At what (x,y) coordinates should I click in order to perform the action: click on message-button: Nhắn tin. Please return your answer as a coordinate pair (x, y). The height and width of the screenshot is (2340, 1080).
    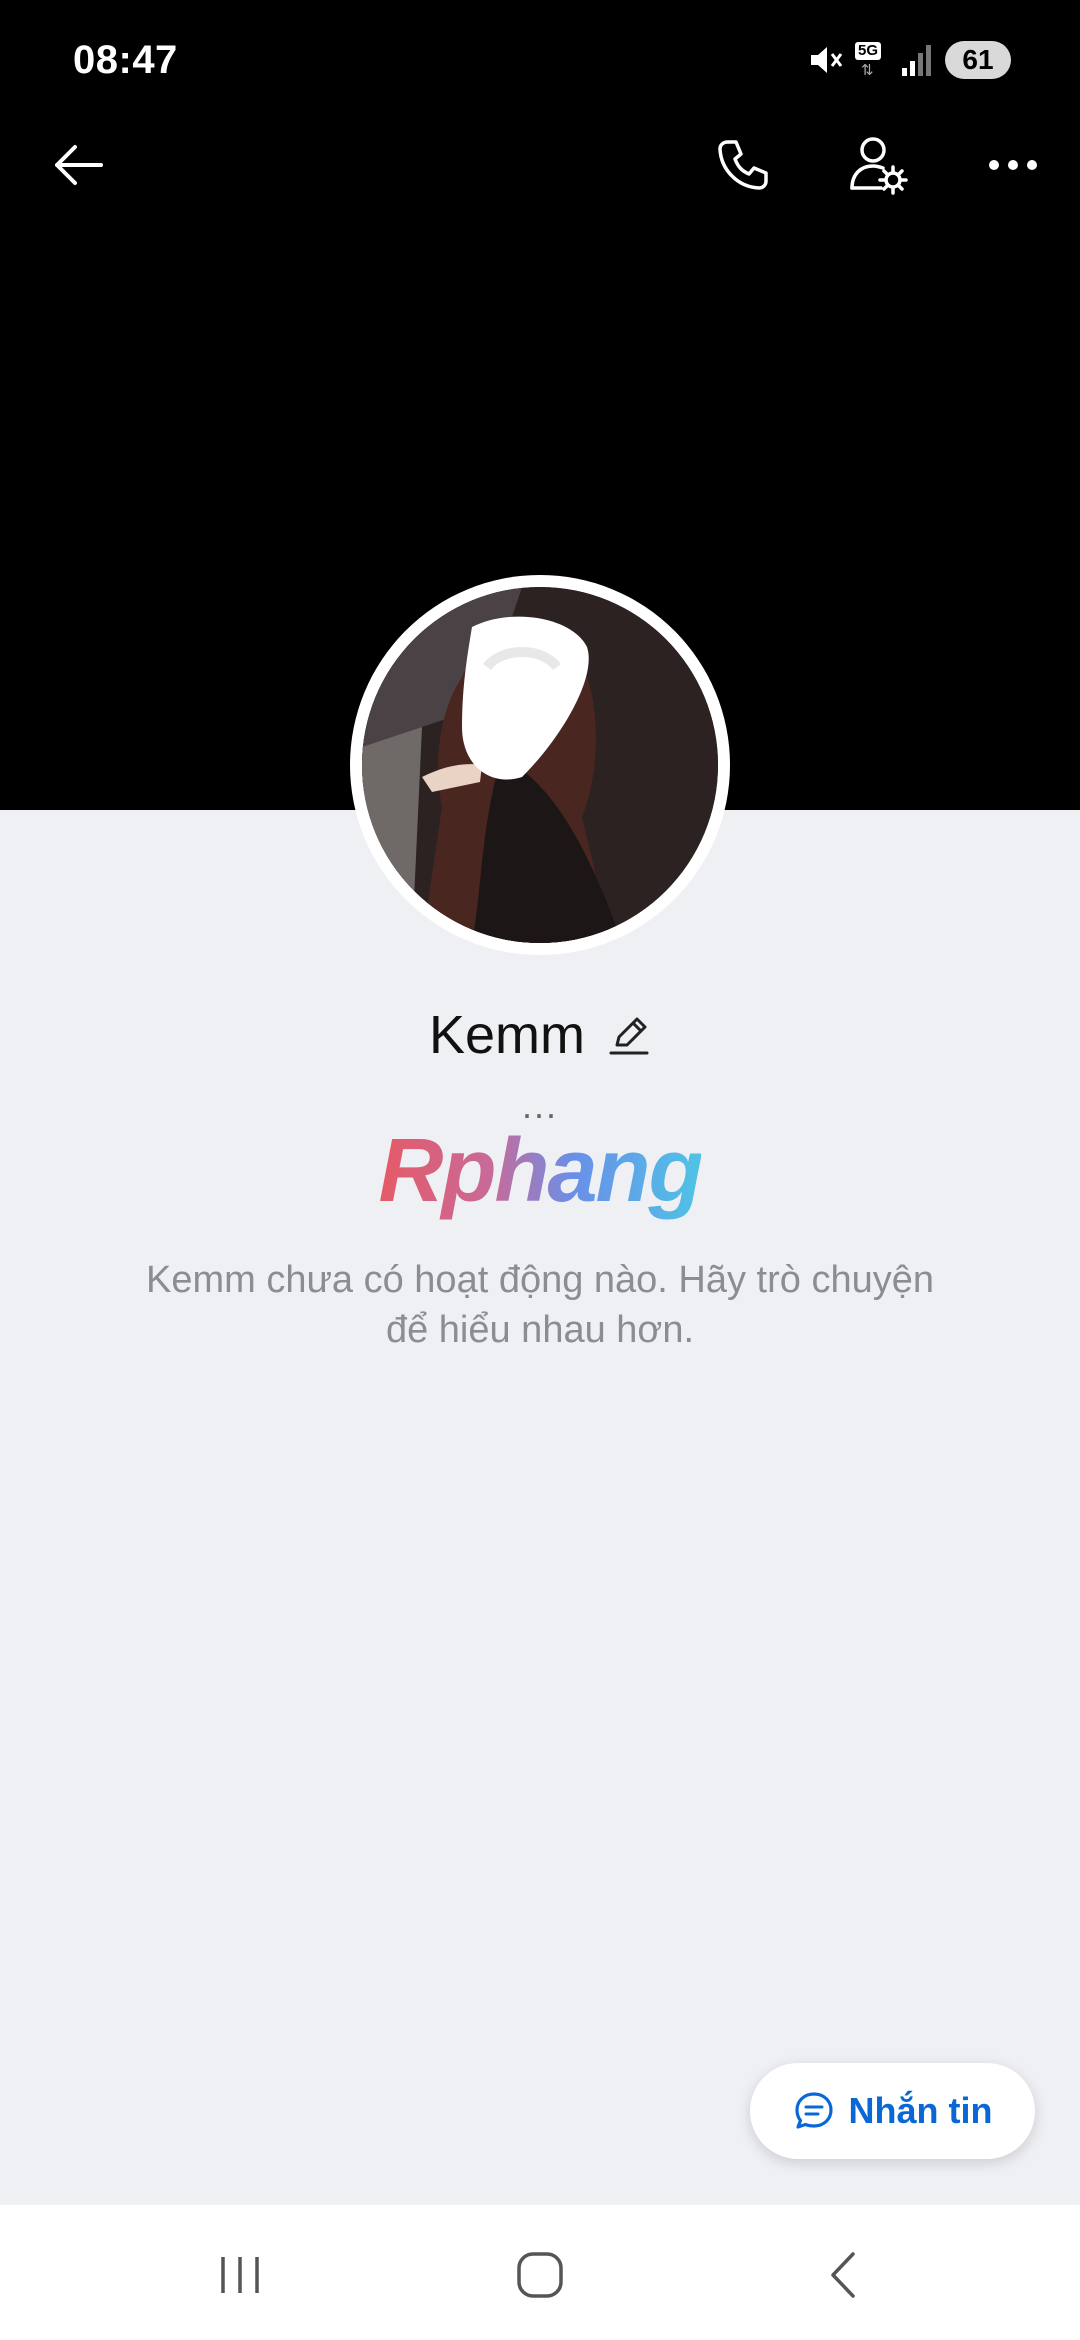
    Looking at the image, I should click on (892, 2111).